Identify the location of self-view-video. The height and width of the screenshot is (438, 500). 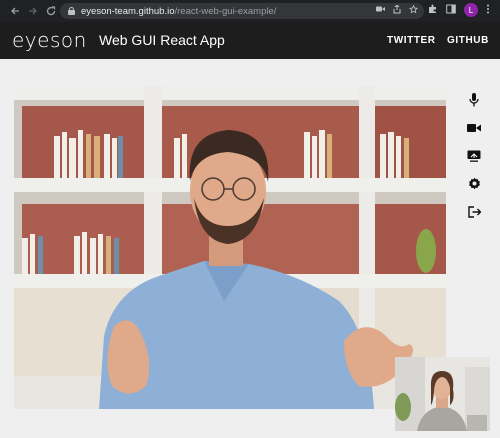
(442, 394).